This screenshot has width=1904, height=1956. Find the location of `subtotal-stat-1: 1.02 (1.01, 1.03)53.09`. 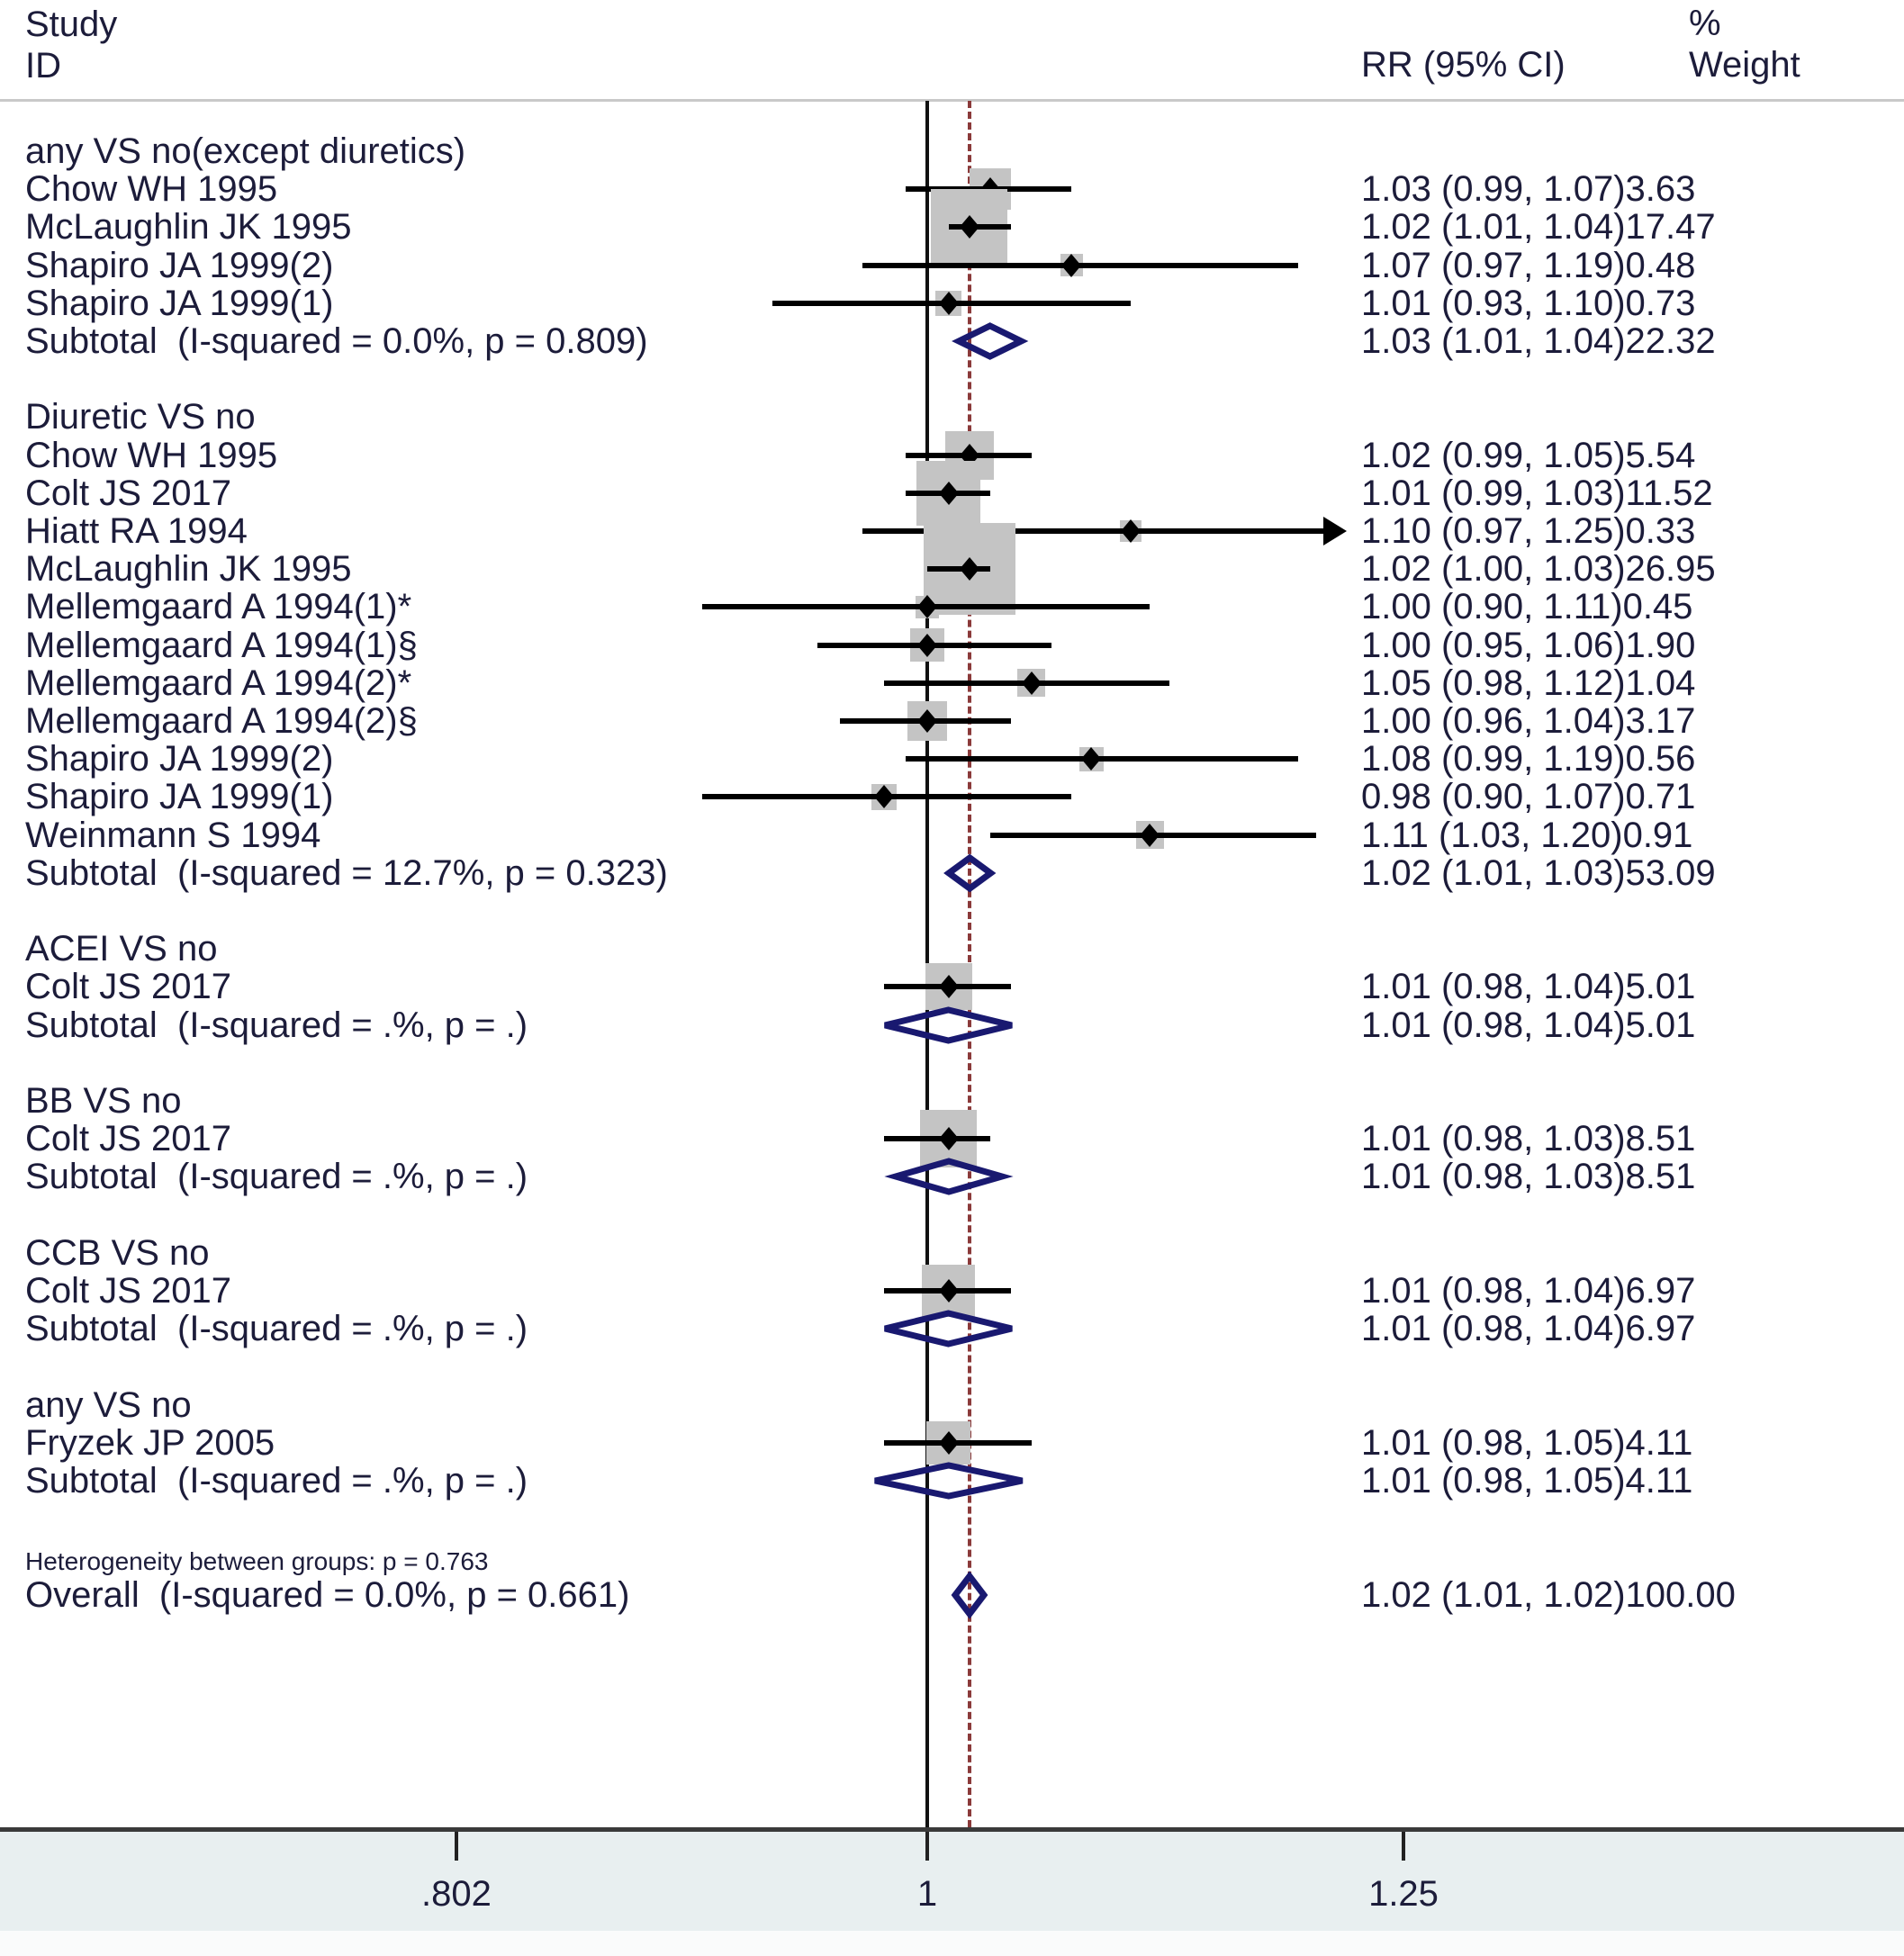

subtotal-stat-1: 1.02 (1.01, 1.03)53.09 is located at coordinates (1538, 872).